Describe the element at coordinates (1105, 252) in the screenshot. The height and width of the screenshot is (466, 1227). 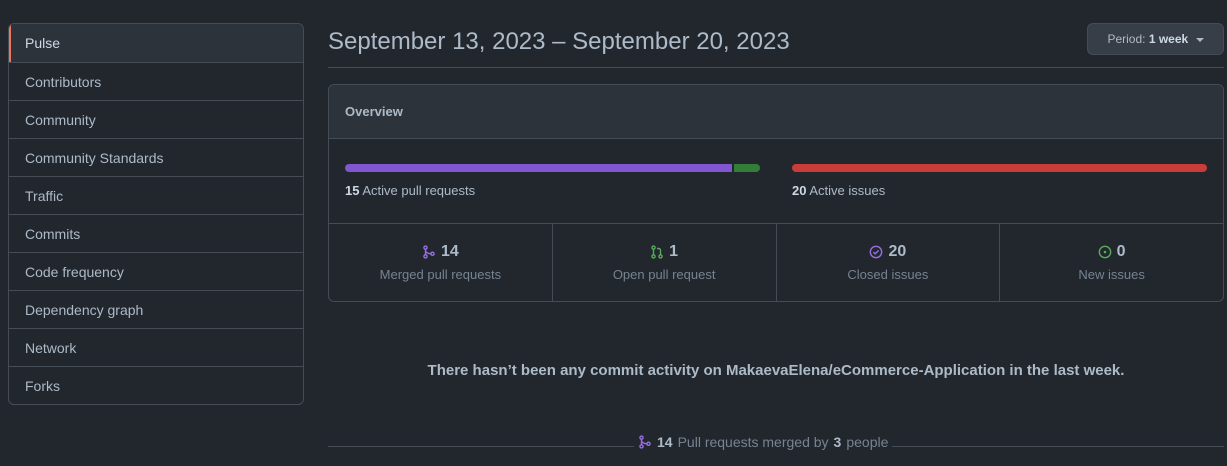
I see `issue-open-icon` at that location.